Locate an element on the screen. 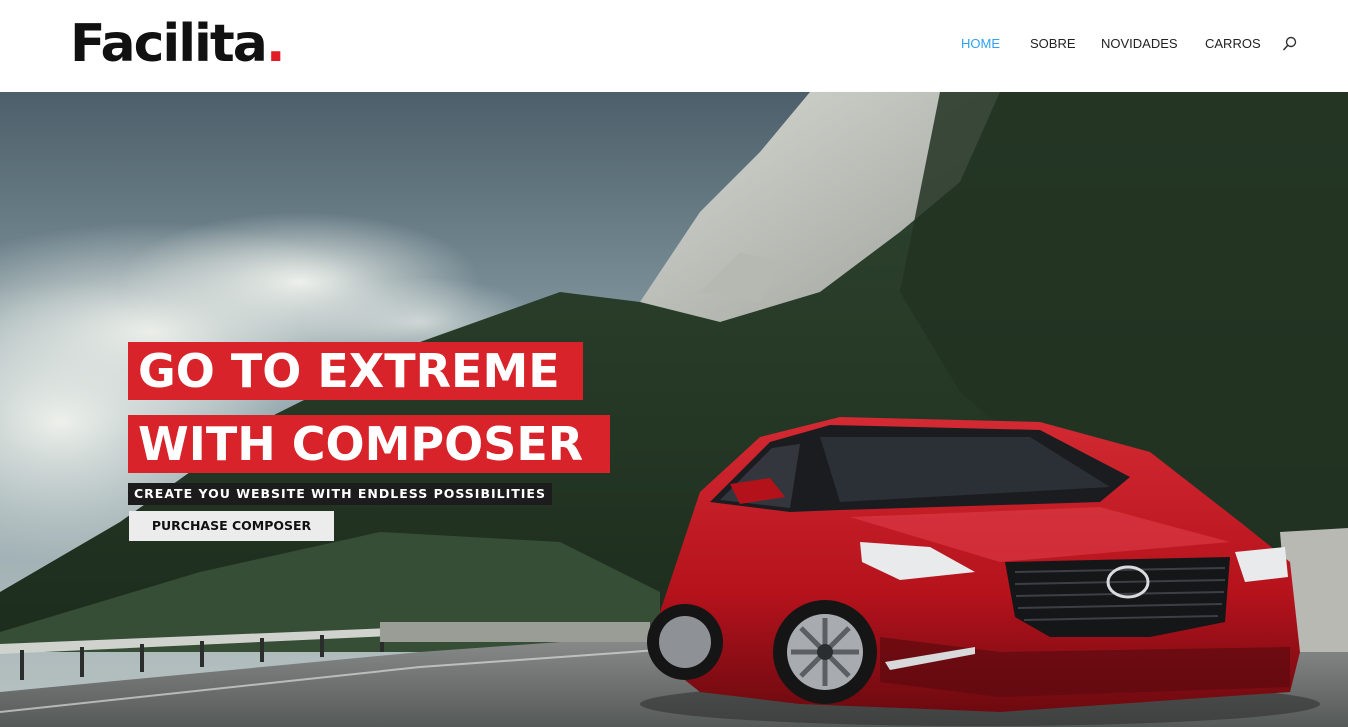  nav-item-home: HOME is located at coordinates (980, 43).